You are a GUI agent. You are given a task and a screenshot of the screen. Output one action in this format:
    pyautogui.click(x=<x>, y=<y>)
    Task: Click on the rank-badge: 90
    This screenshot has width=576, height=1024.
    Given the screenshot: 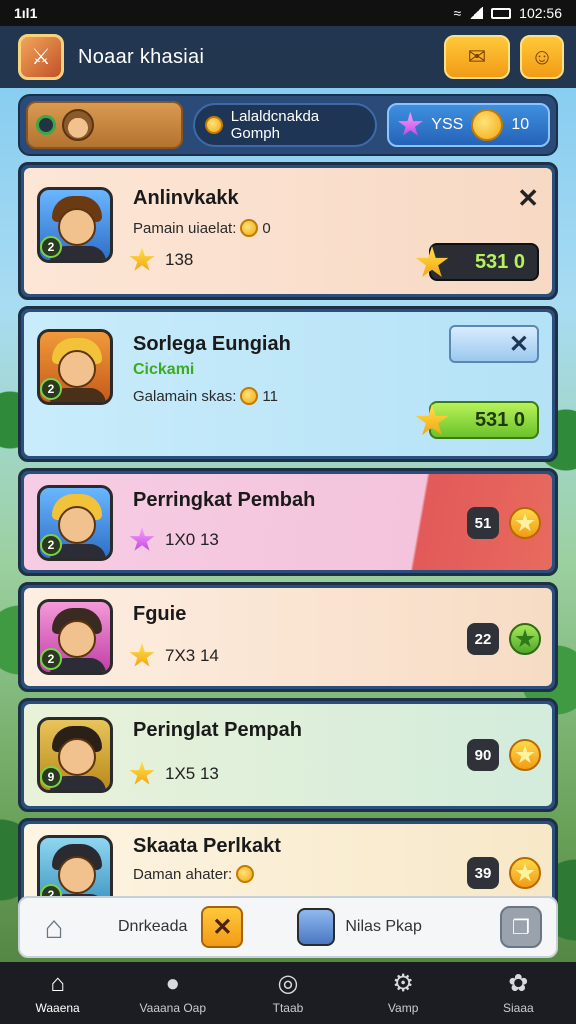 What is the action you would take?
    pyautogui.click(x=483, y=755)
    